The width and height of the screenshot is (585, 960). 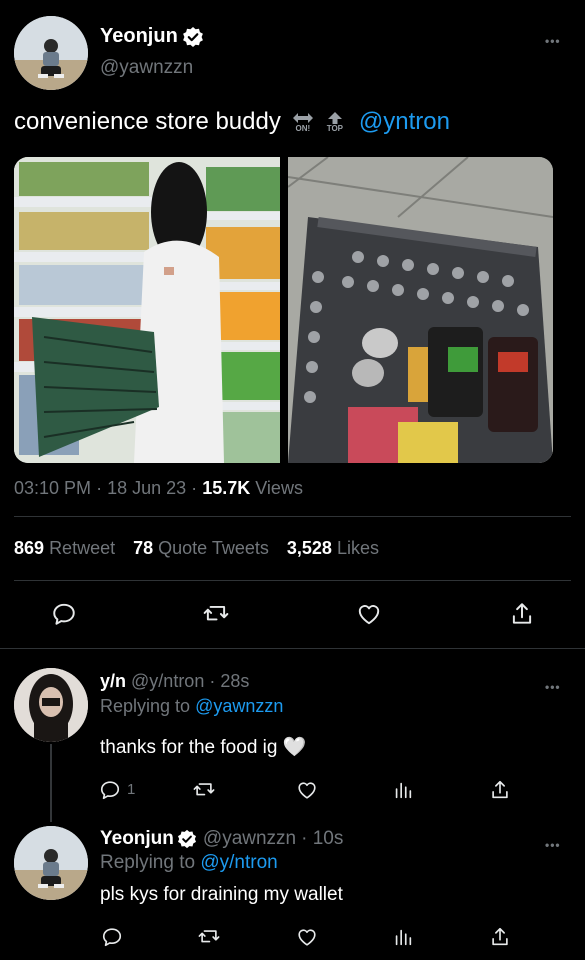 I want to click on tweet-text-row: convenience store buddy ON! TOP @yntron, so click(x=232, y=122).